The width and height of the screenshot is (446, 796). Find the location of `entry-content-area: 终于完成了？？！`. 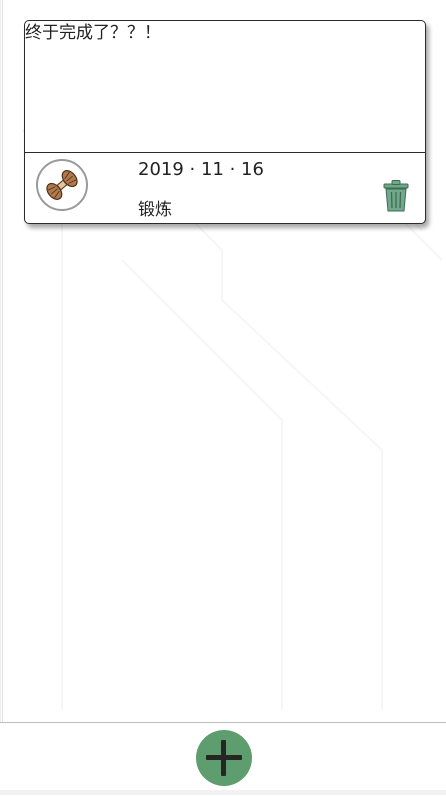

entry-content-area: 终于完成了？？！ is located at coordinates (225, 87).